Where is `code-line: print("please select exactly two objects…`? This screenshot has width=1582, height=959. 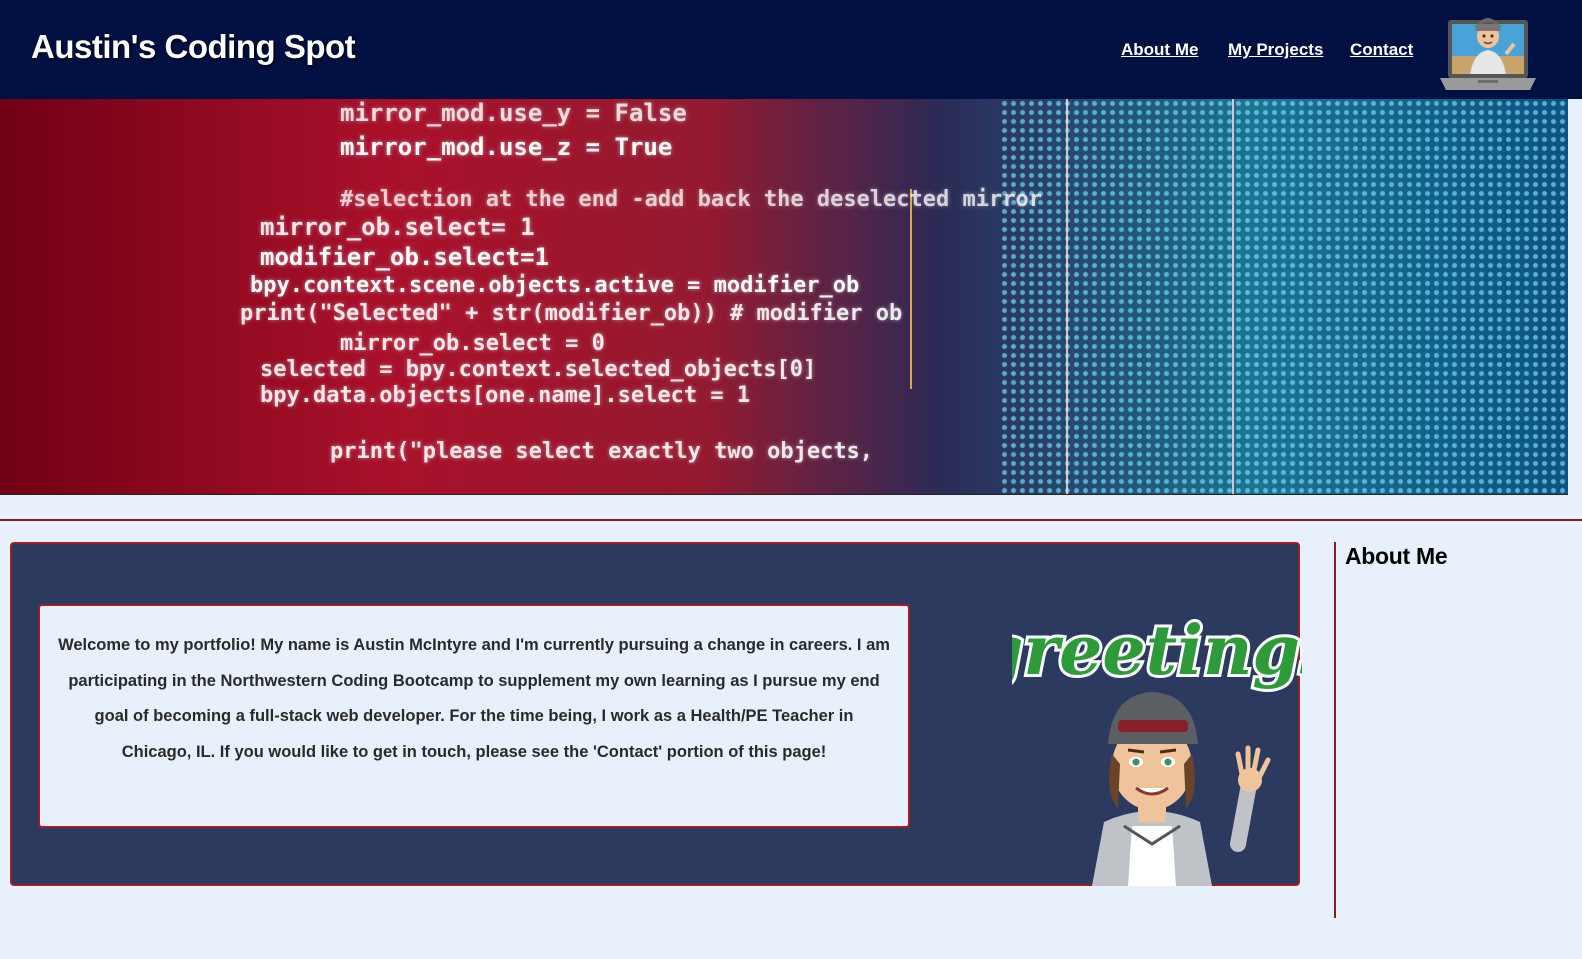
code-line: print("please select exactly two objects… is located at coordinates (602, 451).